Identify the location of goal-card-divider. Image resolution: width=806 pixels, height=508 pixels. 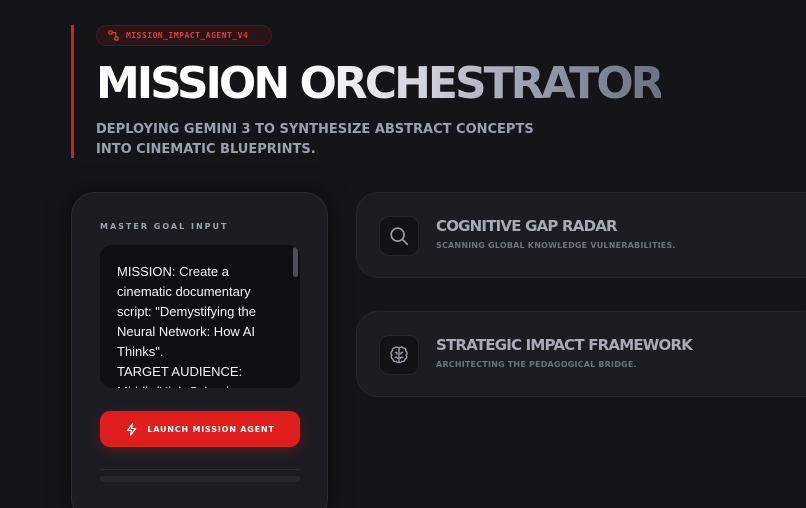
(200, 469).